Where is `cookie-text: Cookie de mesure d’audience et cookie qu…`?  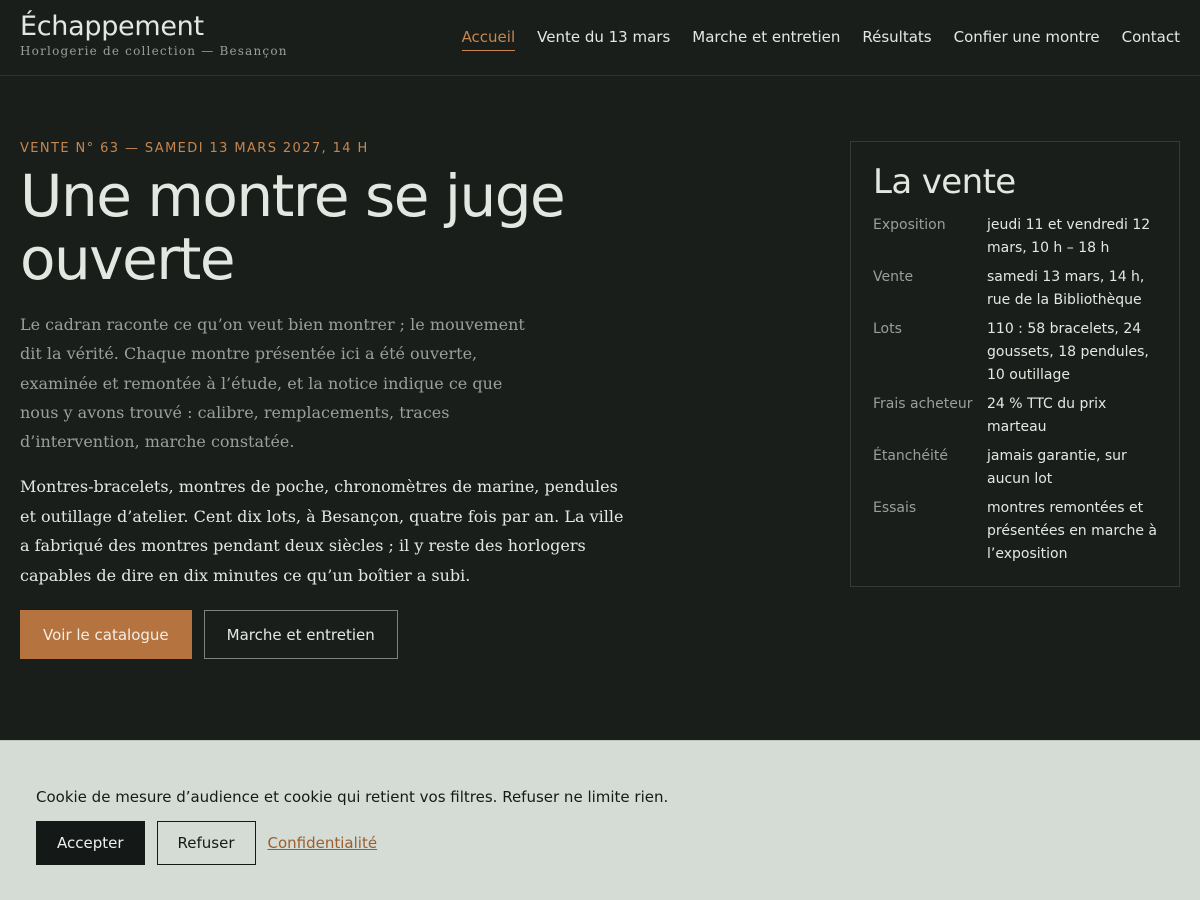
cookie-text: Cookie de mesure d’audience et cookie qu… is located at coordinates (352, 797).